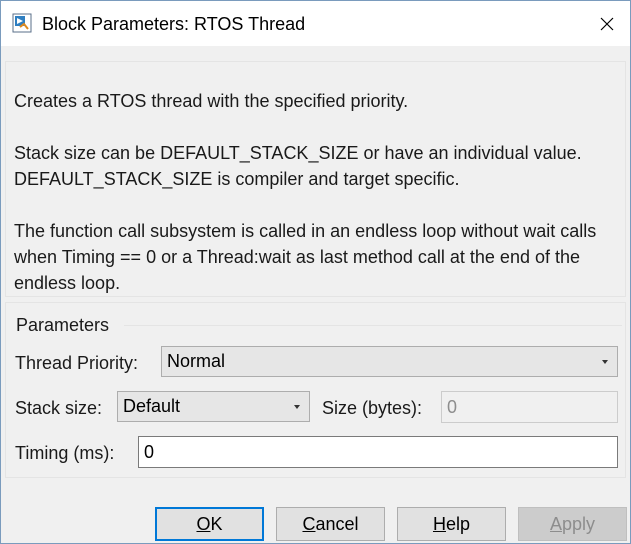  Describe the element at coordinates (63, 325) in the screenshot. I see `parameters-title: Parameters` at that location.